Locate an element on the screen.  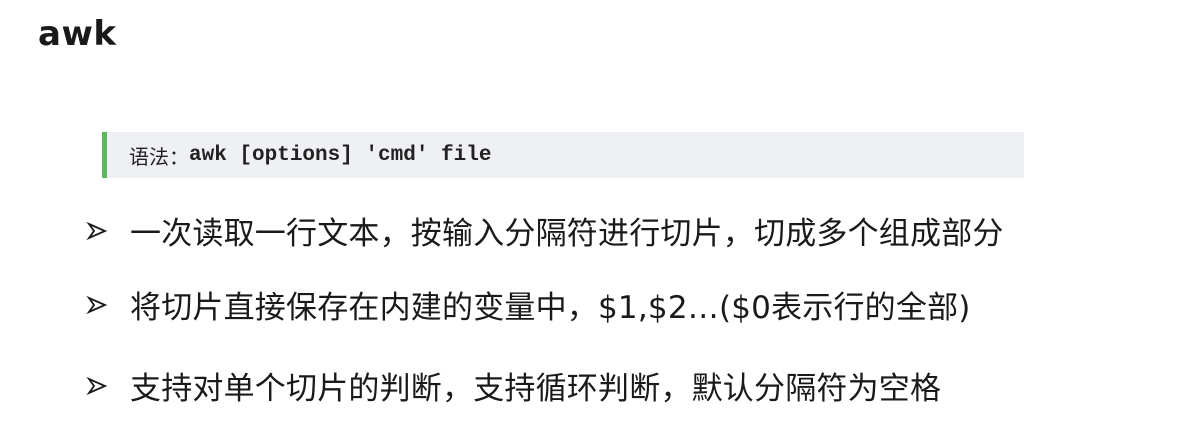
syntax-command: awk [options] 'cmd' file is located at coordinates (340, 155).